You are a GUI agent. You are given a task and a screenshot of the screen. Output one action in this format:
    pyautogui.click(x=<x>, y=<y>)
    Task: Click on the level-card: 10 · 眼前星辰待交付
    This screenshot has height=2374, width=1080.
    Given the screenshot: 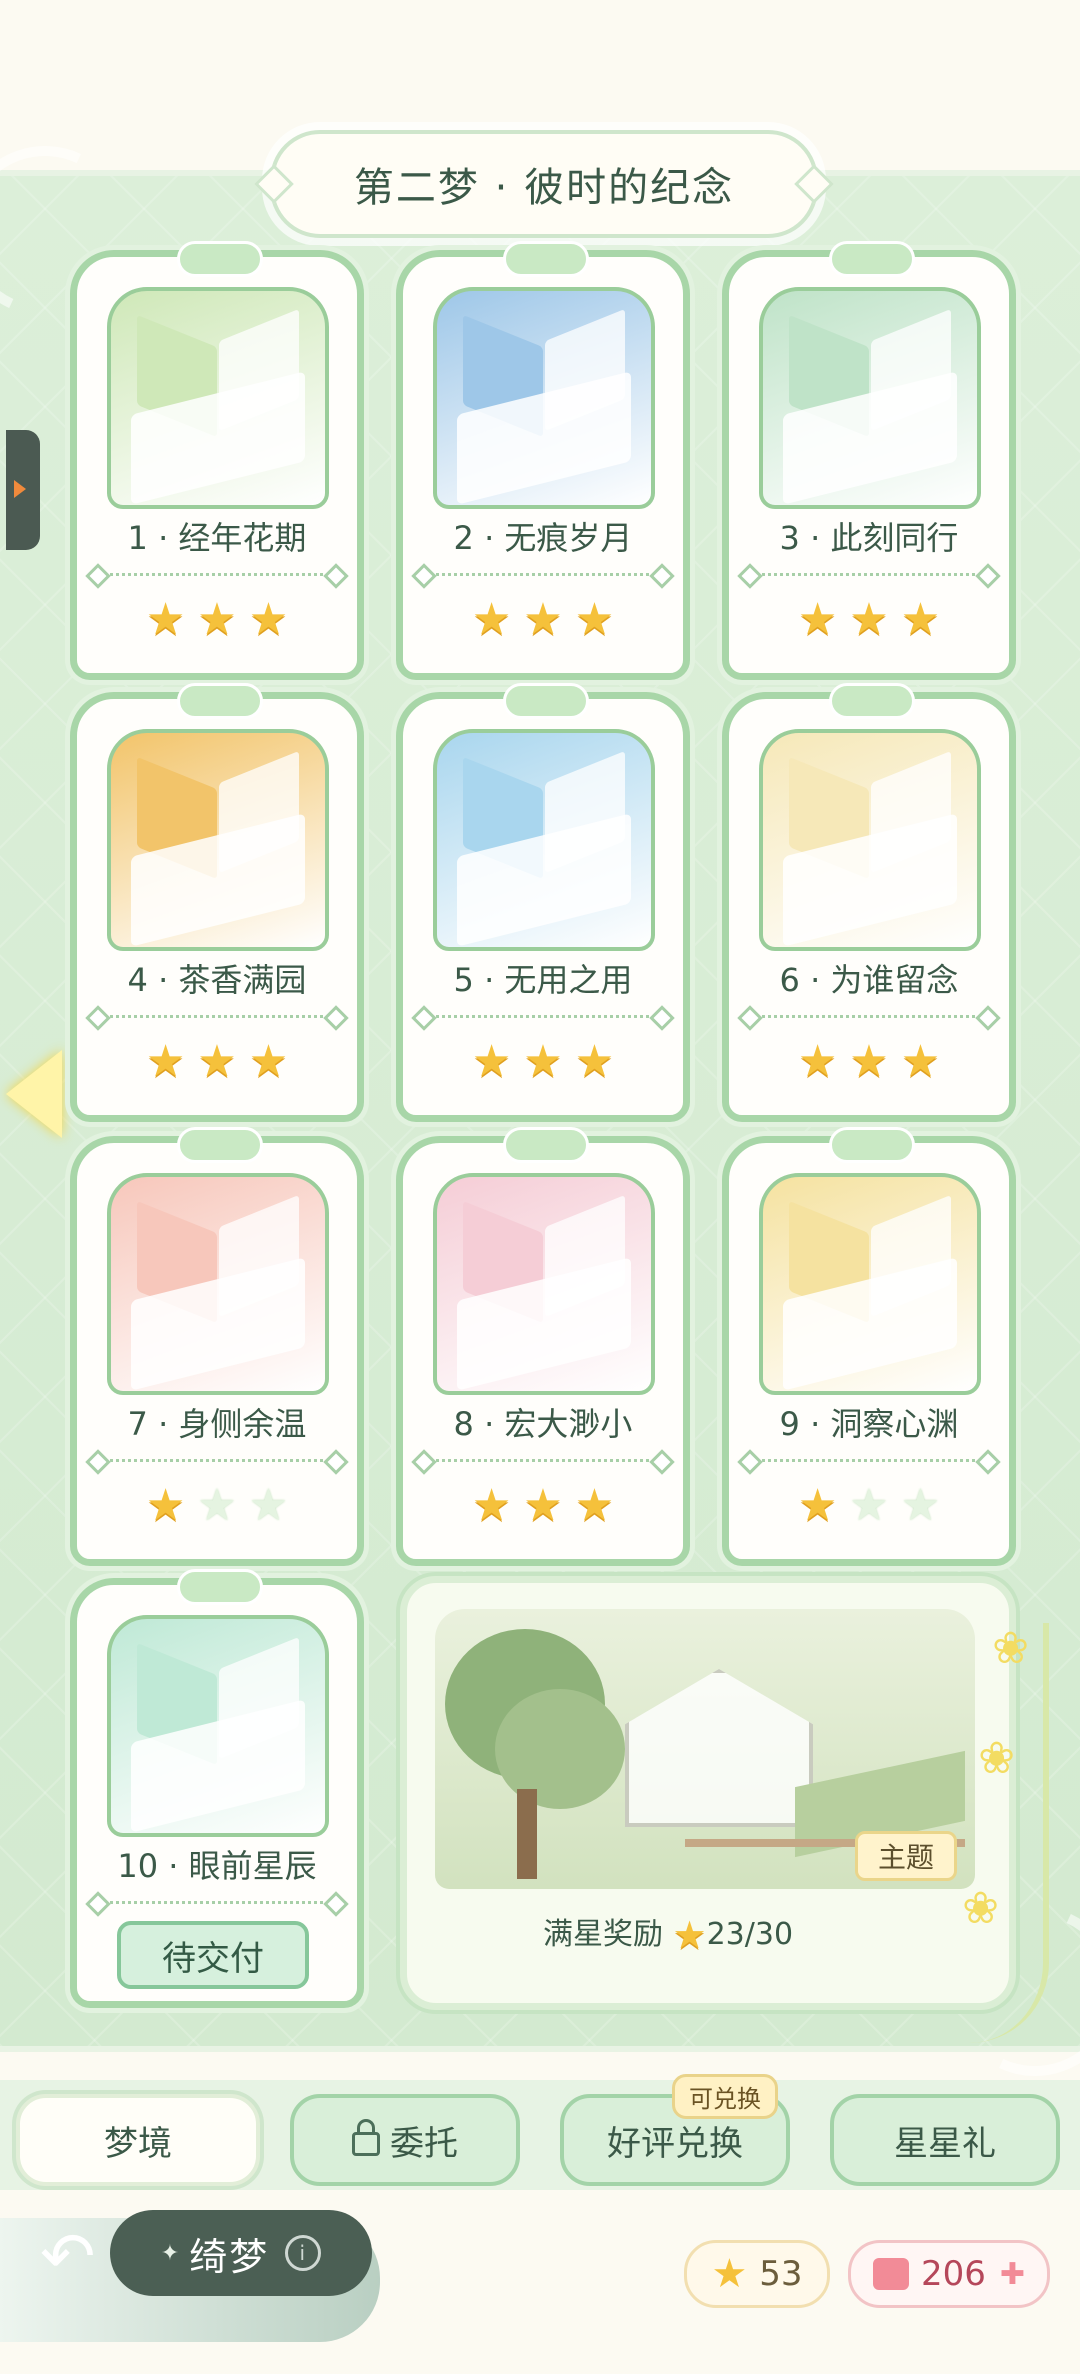 What is the action you would take?
    pyautogui.click(x=217, y=1788)
    